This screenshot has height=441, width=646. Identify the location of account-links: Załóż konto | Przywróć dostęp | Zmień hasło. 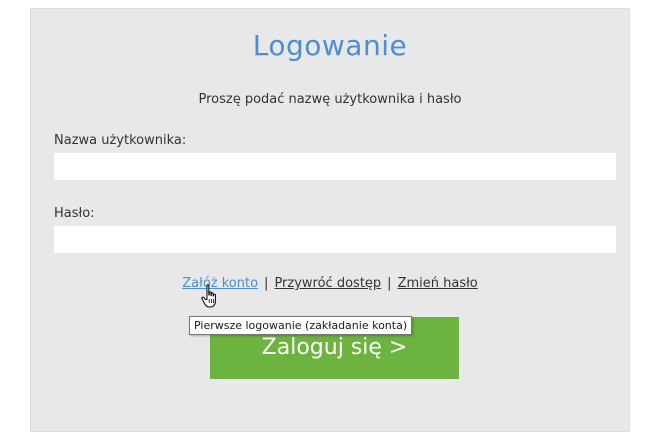
(330, 283).